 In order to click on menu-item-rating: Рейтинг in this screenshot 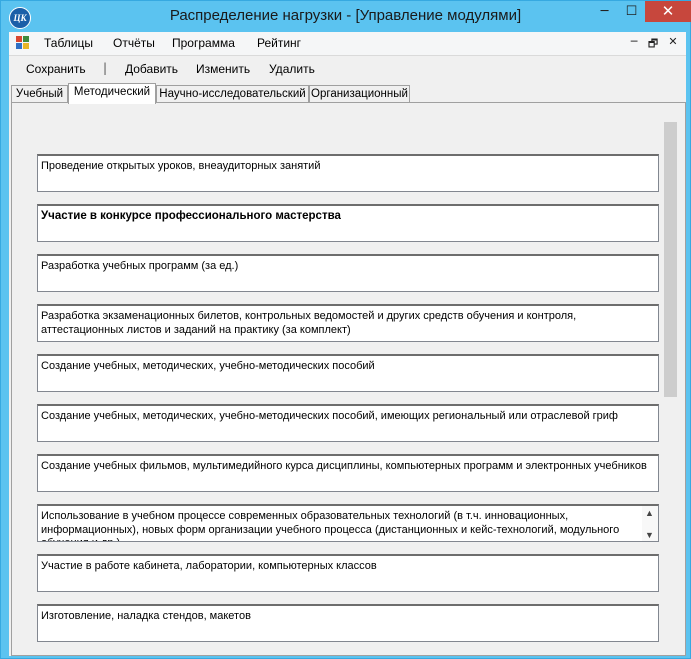, I will do `click(279, 43)`.